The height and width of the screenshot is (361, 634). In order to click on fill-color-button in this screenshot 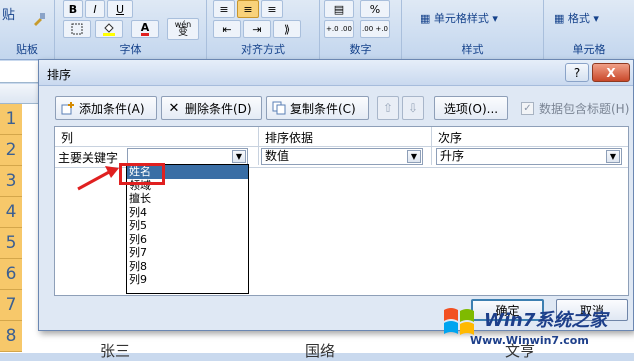, I will do `click(109, 29)`.